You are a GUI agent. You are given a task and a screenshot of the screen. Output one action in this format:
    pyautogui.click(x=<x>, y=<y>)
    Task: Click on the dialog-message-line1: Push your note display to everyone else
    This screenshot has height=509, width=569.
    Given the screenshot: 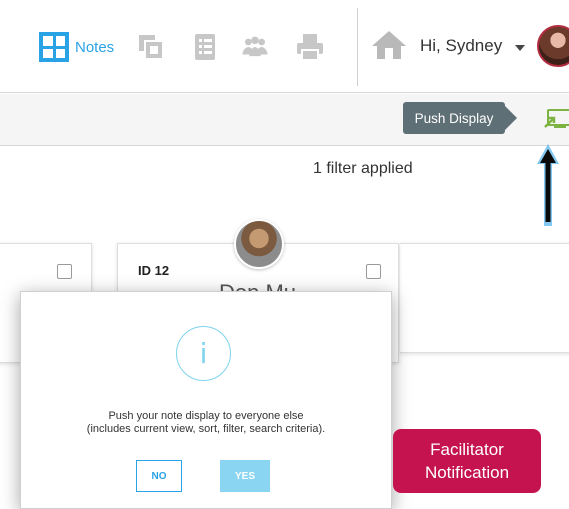 What is the action you would take?
    pyautogui.click(x=206, y=416)
    